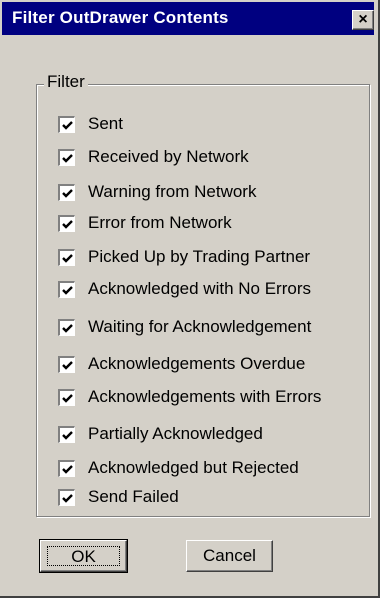 This screenshot has width=383, height=601. I want to click on close-button: ×, so click(363, 20).